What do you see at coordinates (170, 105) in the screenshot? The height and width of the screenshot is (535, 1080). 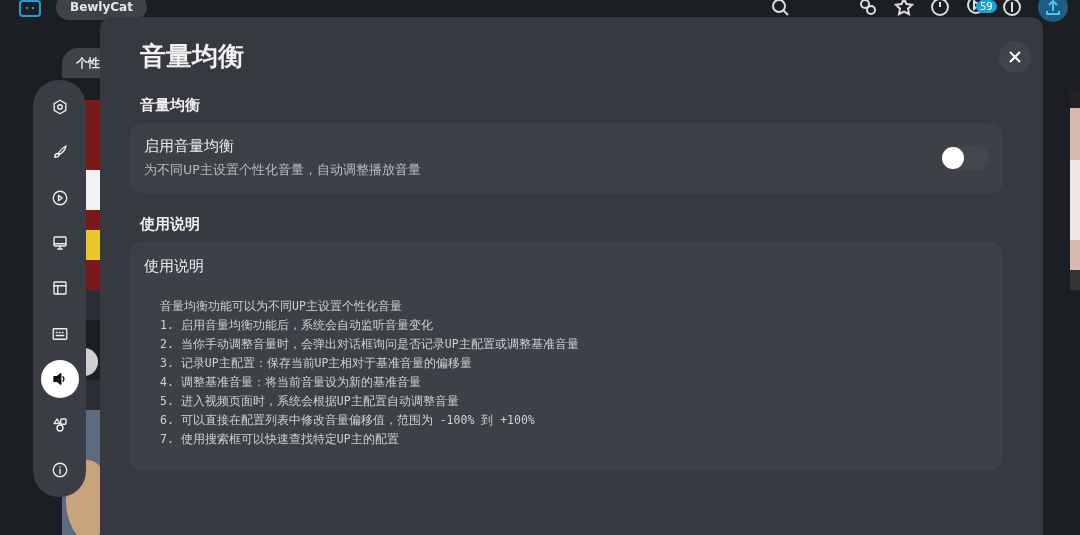 I see `section-heading: 音量均衡` at bounding box center [170, 105].